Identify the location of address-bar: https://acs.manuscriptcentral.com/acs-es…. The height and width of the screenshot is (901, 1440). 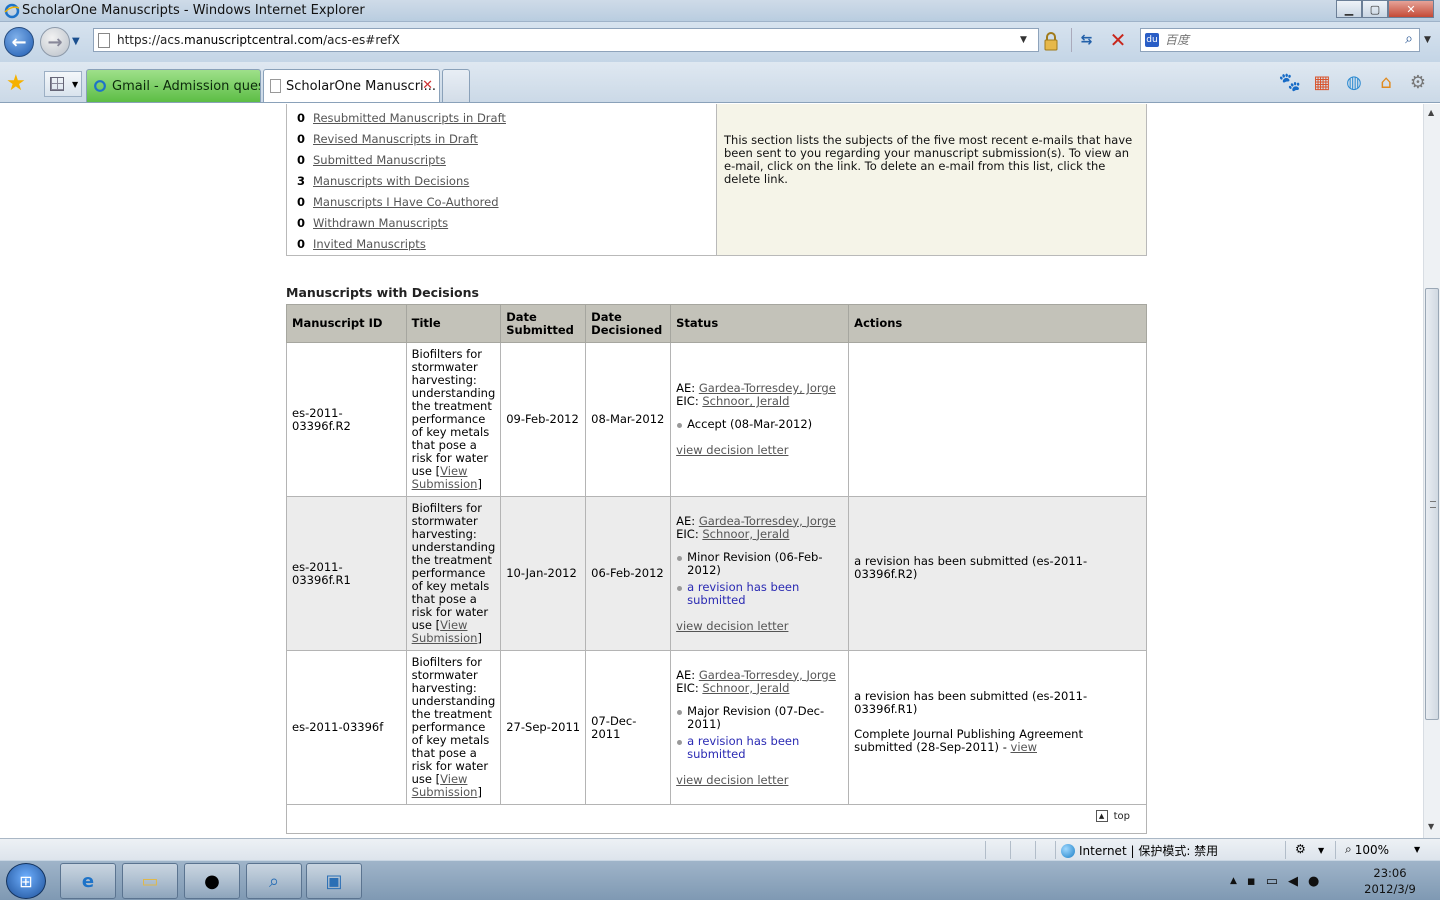
(566, 40).